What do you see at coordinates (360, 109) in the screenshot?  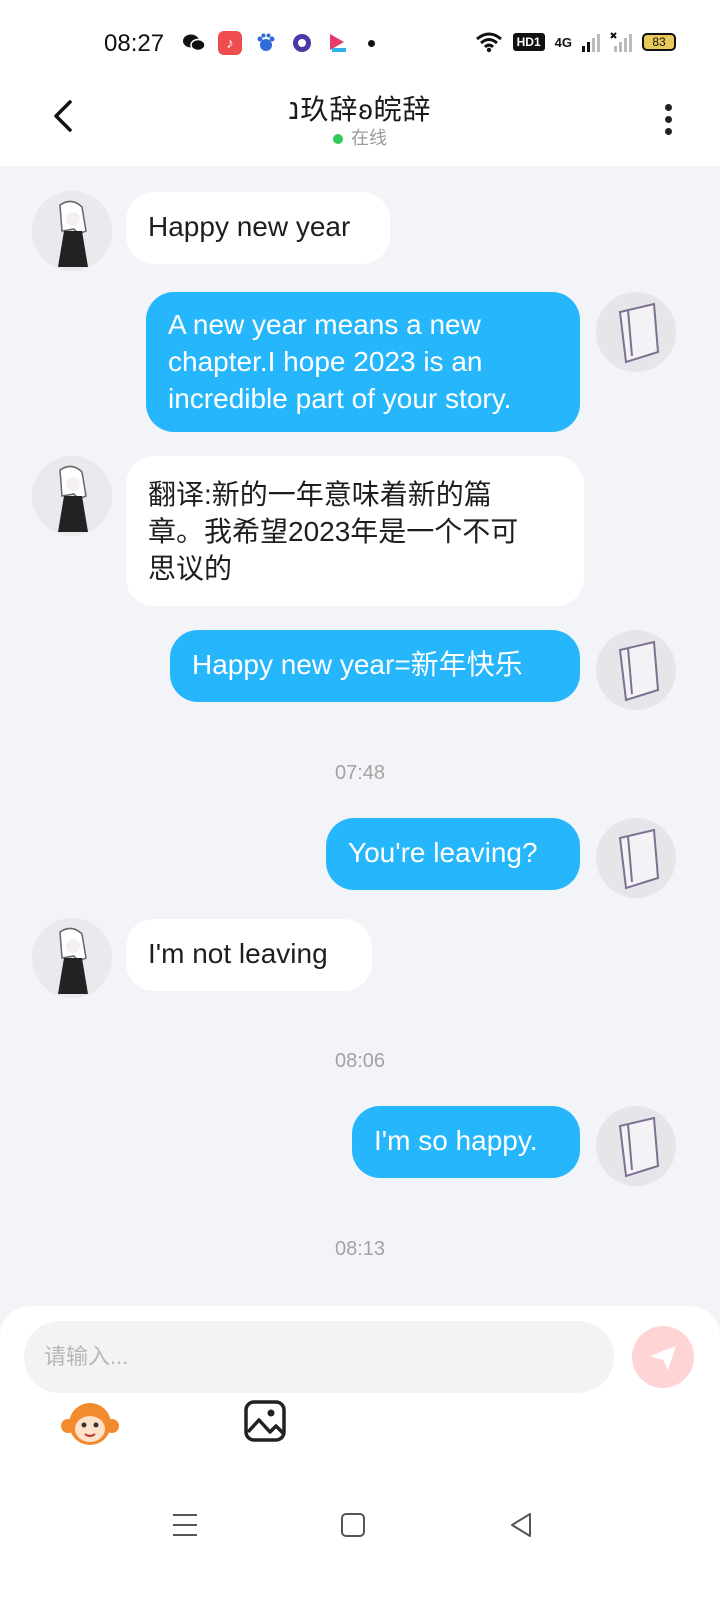 I see `contact-name: נ玖辞ʚ皖辞` at bounding box center [360, 109].